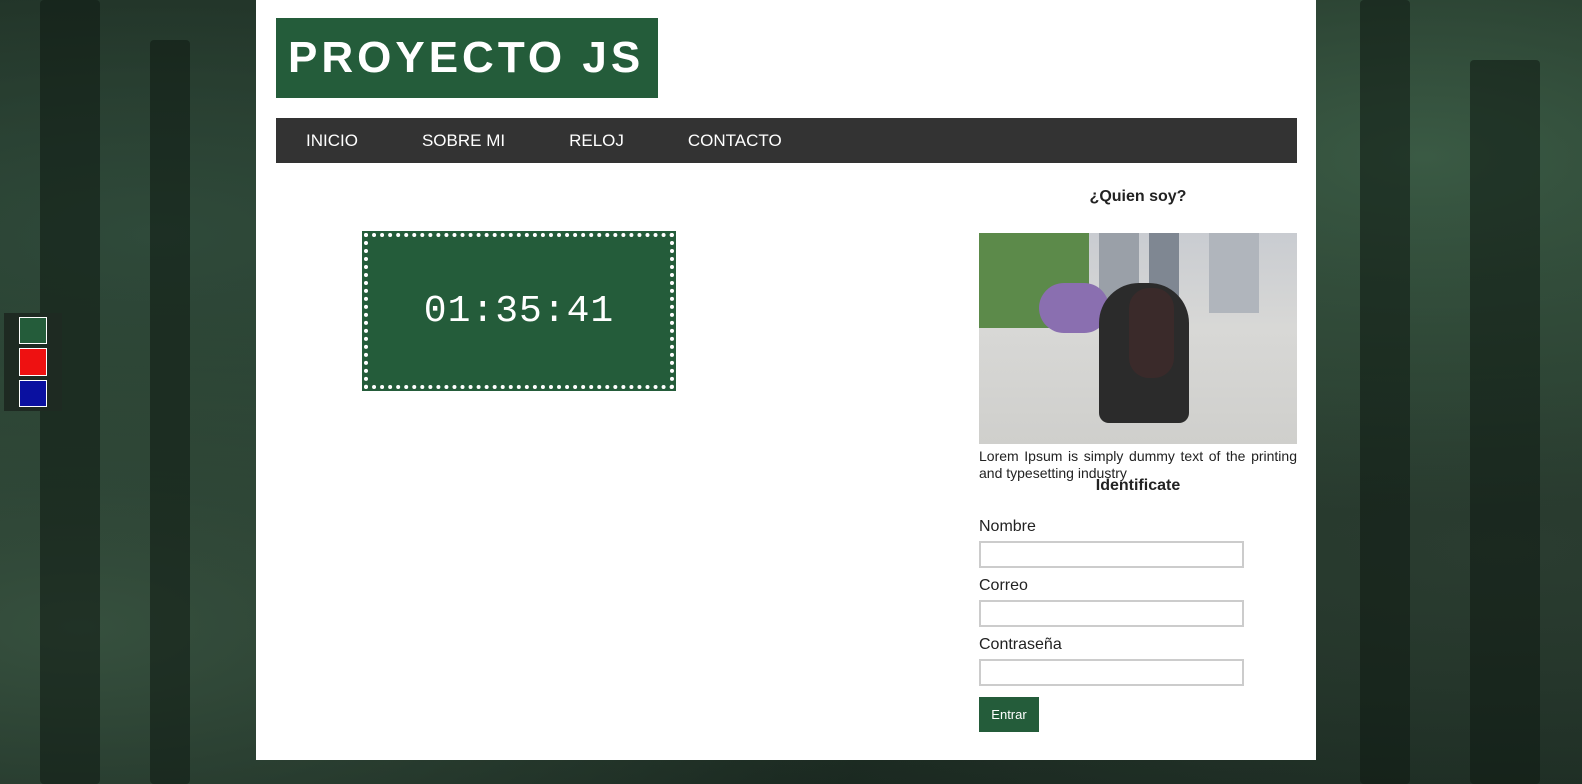 The width and height of the screenshot is (1582, 784). I want to click on digital-clock: 01:35:41, so click(519, 311).